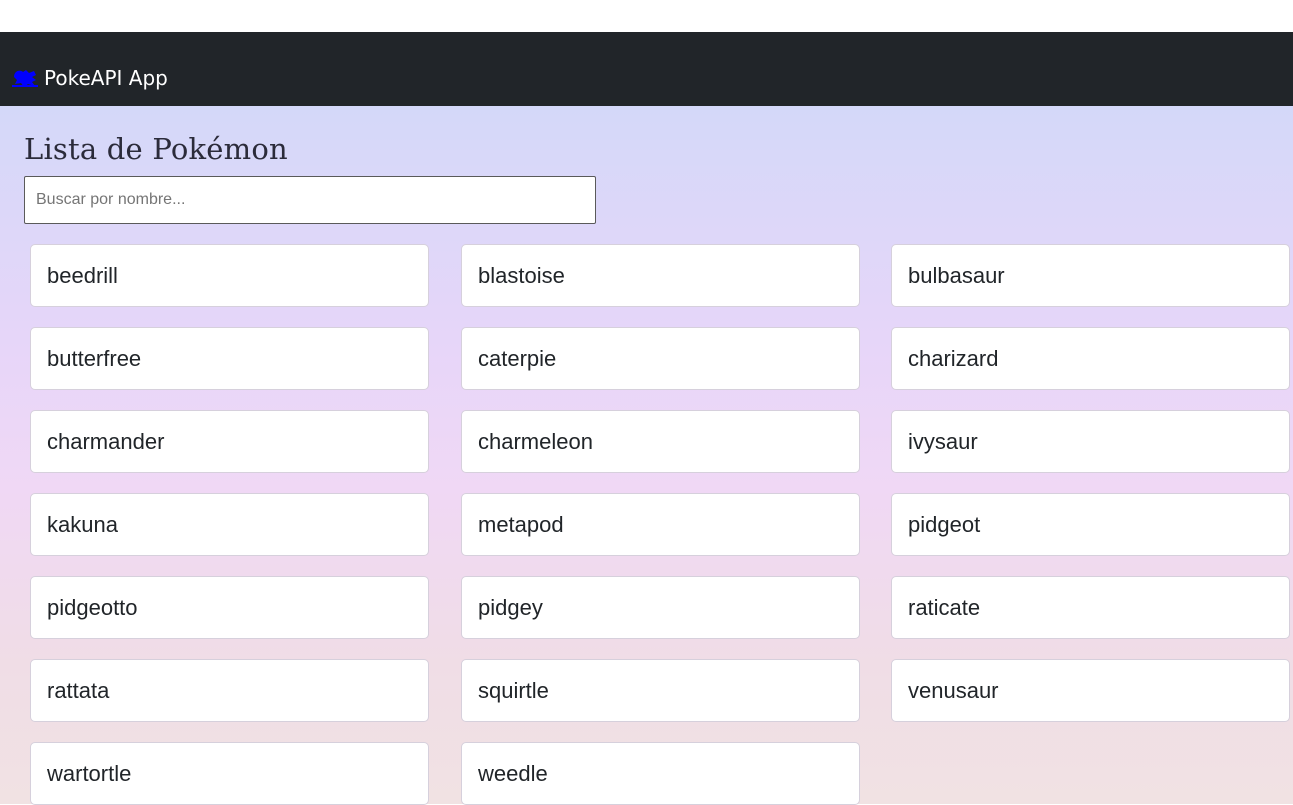 Image resolution: width=1293 pixels, height=805 pixels. What do you see at coordinates (956, 275) in the screenshot?
I see `pokemon-name: bulbasaur` at bounding box center [956, 275].